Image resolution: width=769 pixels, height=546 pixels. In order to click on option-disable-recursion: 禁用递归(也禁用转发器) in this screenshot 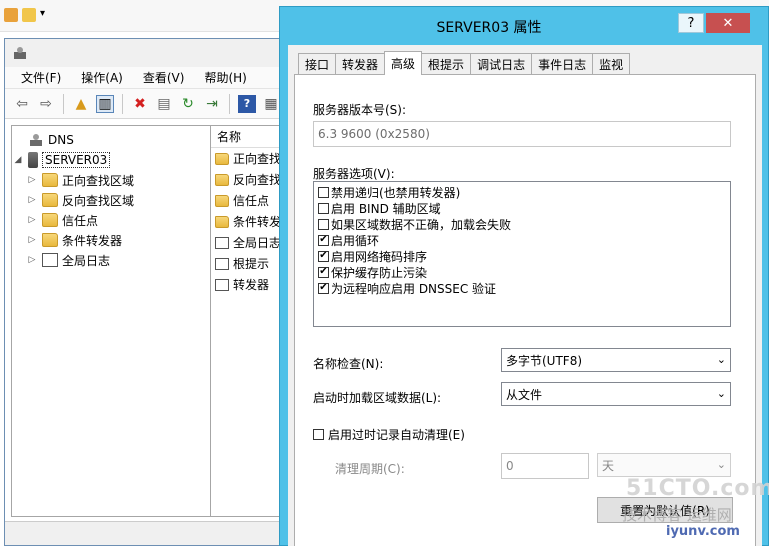, I will do `click(522, 192)`.